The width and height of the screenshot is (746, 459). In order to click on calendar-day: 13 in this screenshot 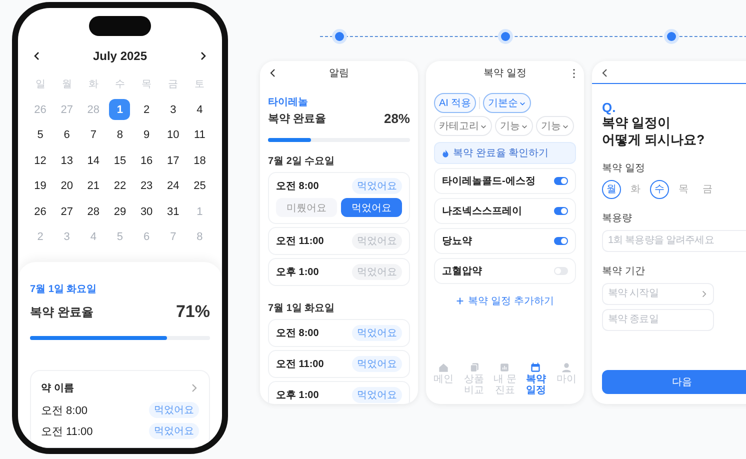, I will do `click(67, 161)`.